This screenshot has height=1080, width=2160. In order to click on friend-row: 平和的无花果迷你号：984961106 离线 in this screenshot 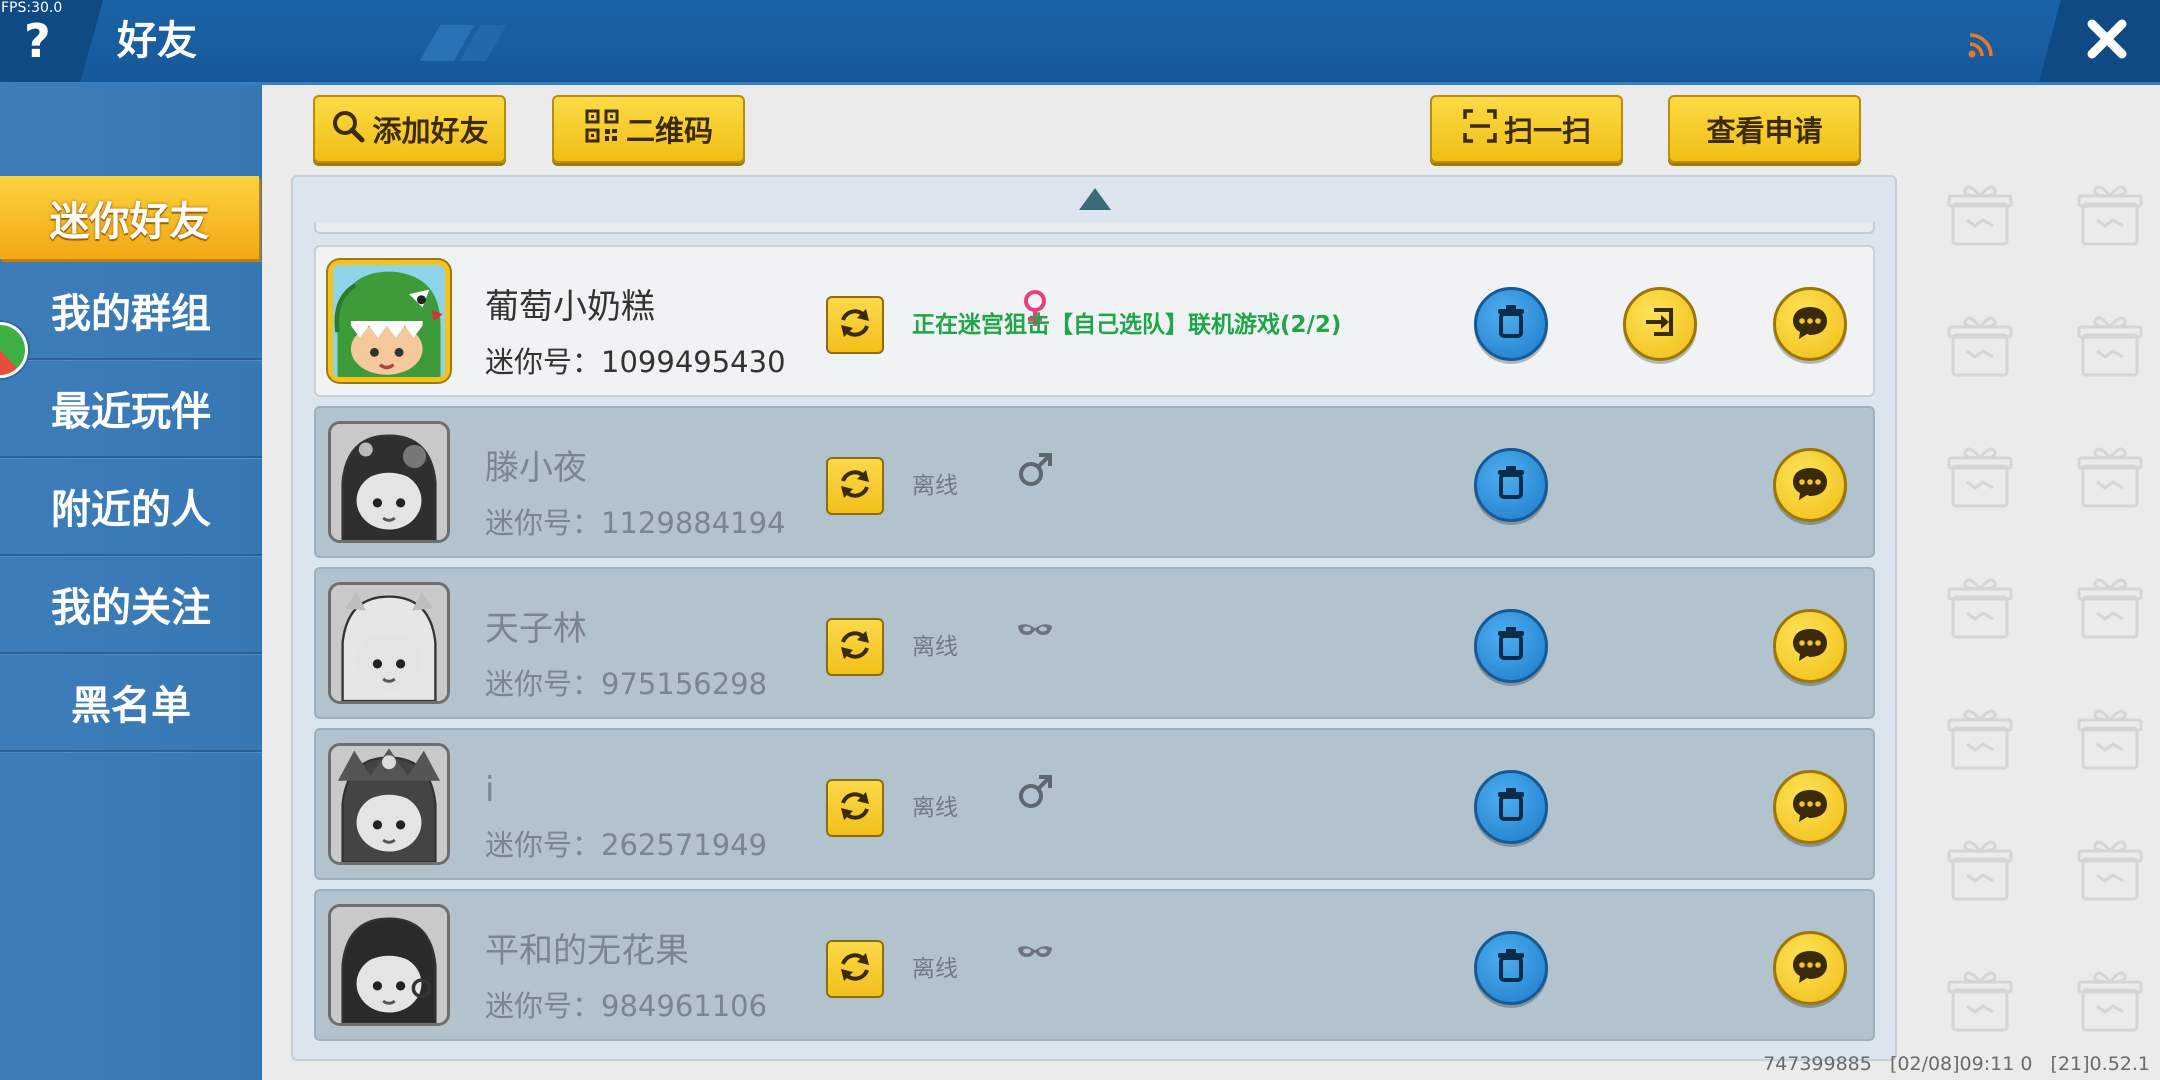, I will do `click(1094, 965)`.